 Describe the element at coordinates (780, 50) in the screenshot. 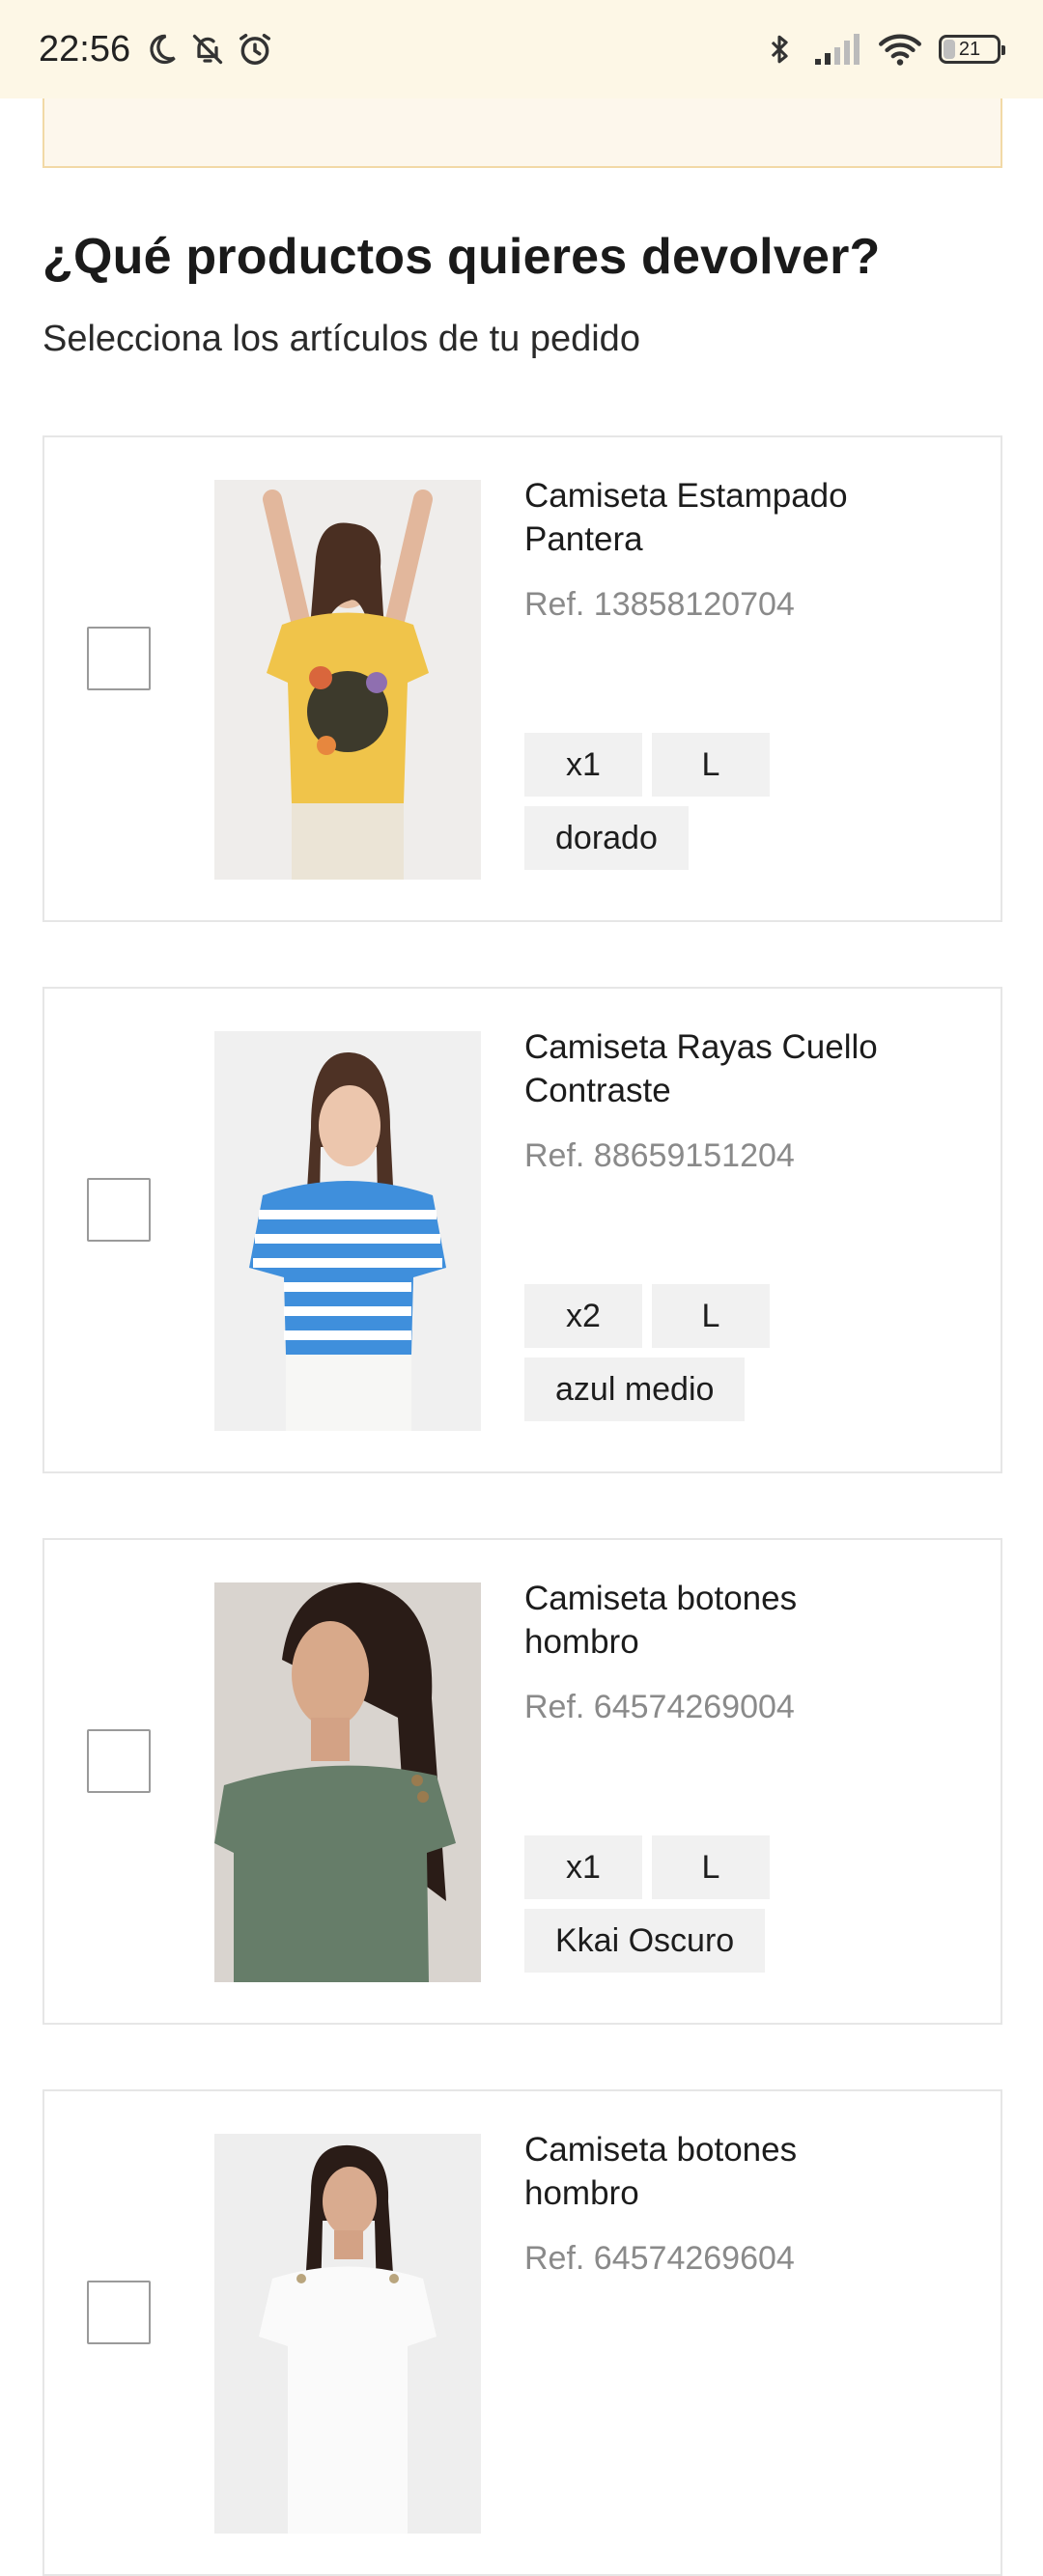

I see `bluetooth-icon` at that location.